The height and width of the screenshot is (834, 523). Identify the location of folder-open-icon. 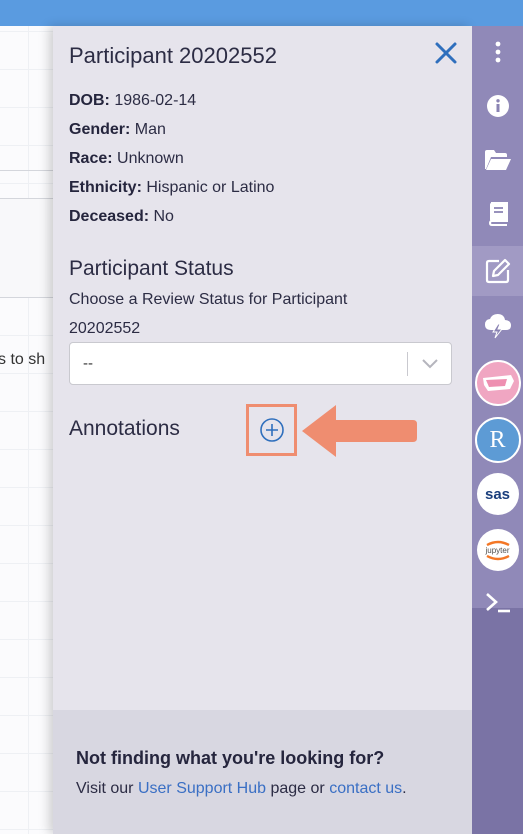
(497, 160).